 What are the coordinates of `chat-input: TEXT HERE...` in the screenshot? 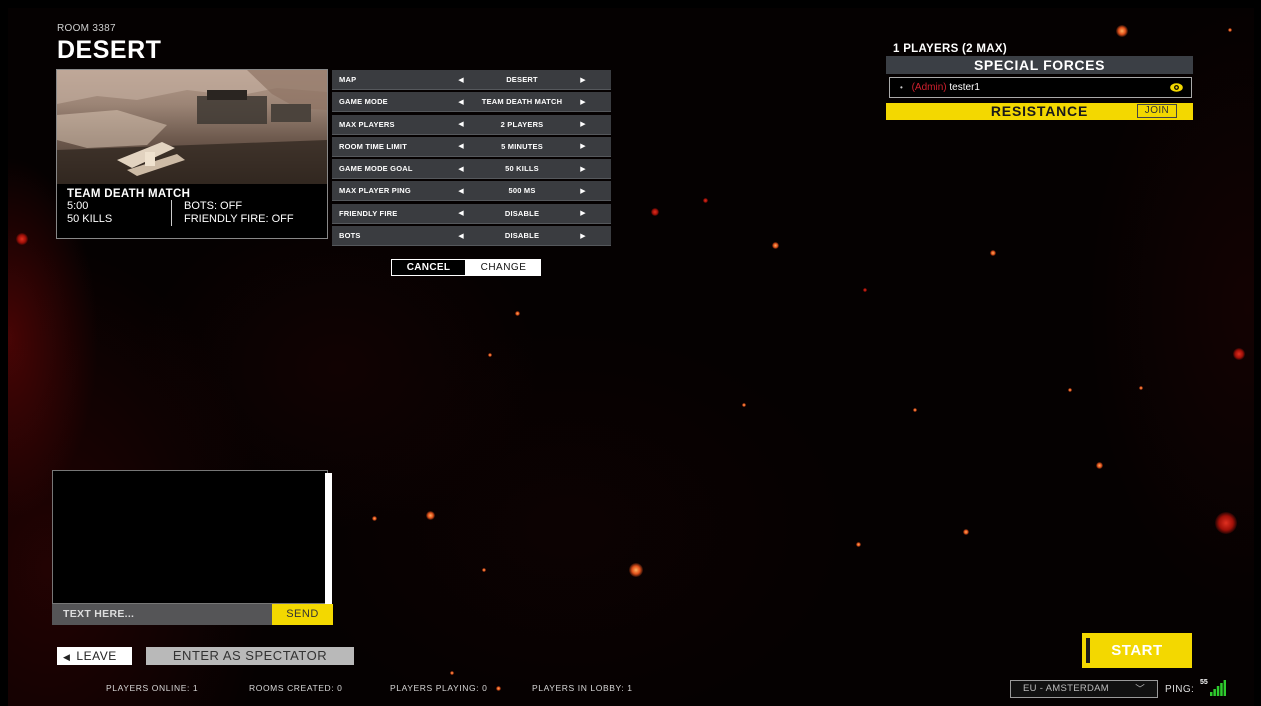 It's located at (162, 614).